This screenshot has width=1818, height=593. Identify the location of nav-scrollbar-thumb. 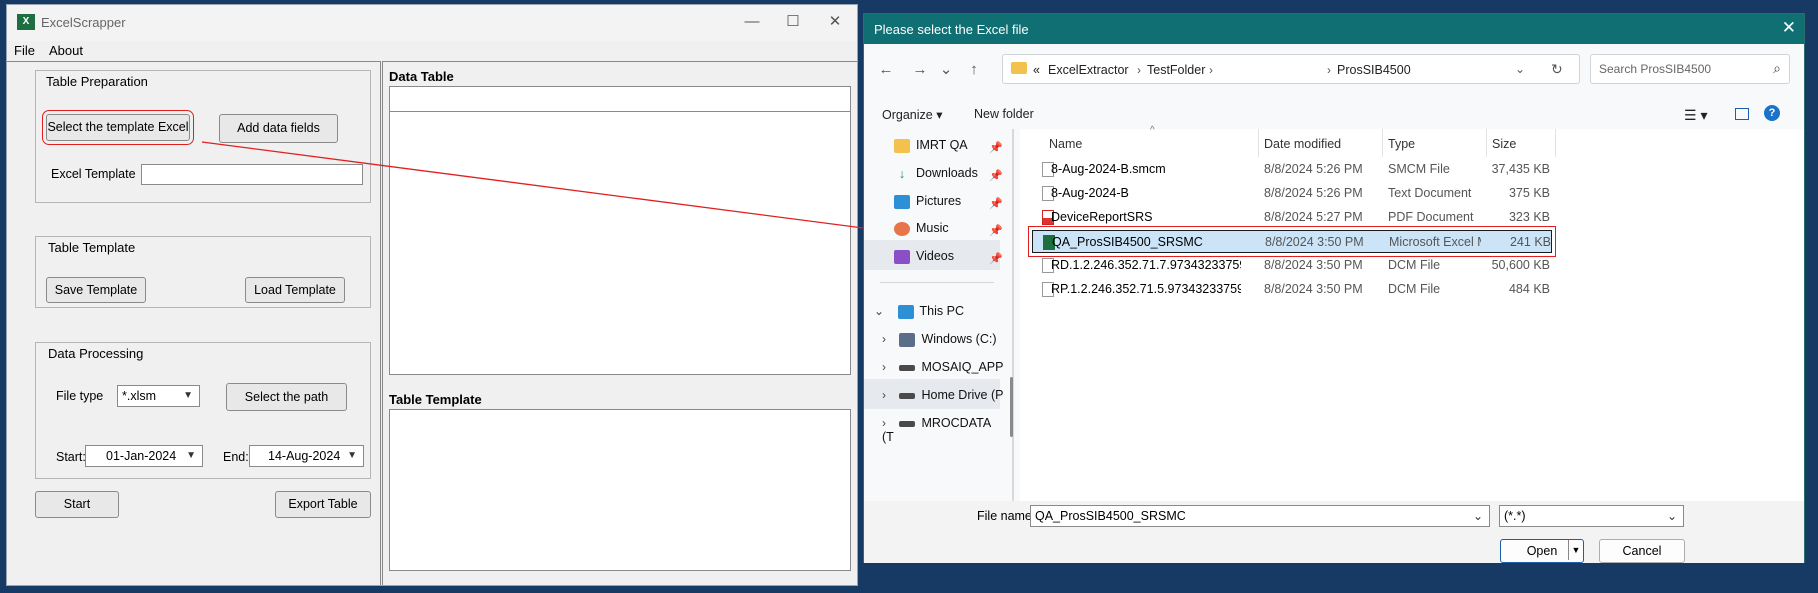
(1011, 407).